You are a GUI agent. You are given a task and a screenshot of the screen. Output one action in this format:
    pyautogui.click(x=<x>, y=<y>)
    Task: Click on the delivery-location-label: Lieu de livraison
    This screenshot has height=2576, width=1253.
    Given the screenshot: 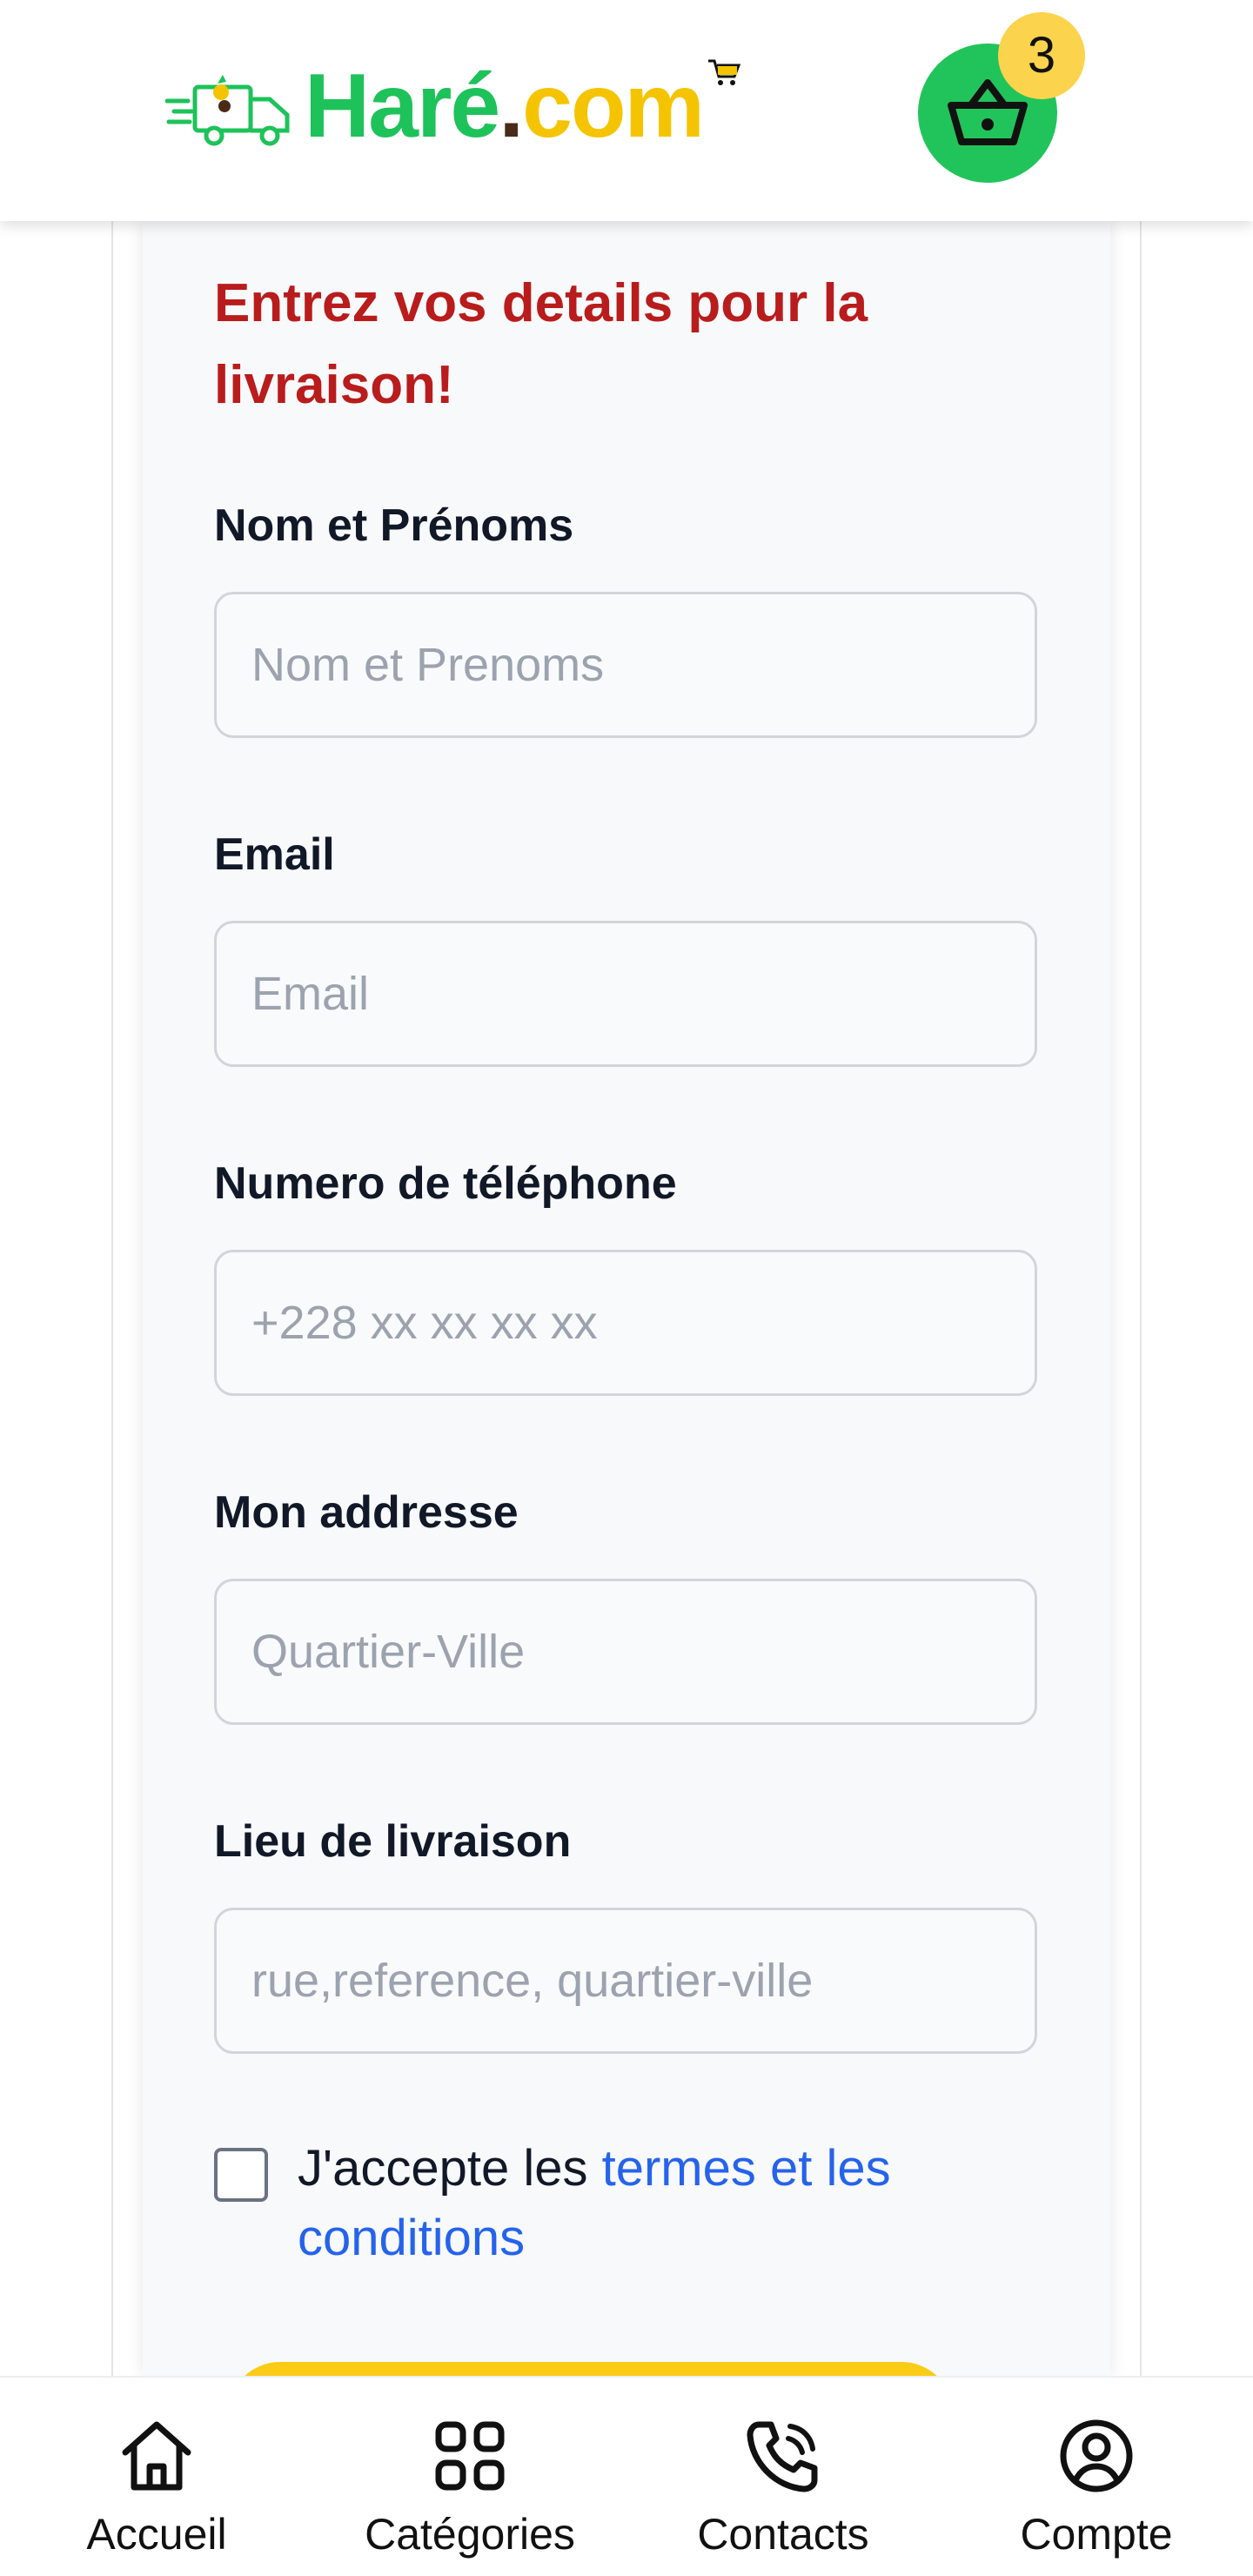 What is the action you would take?
    pyautogui.click(x=393, y=1842)
    